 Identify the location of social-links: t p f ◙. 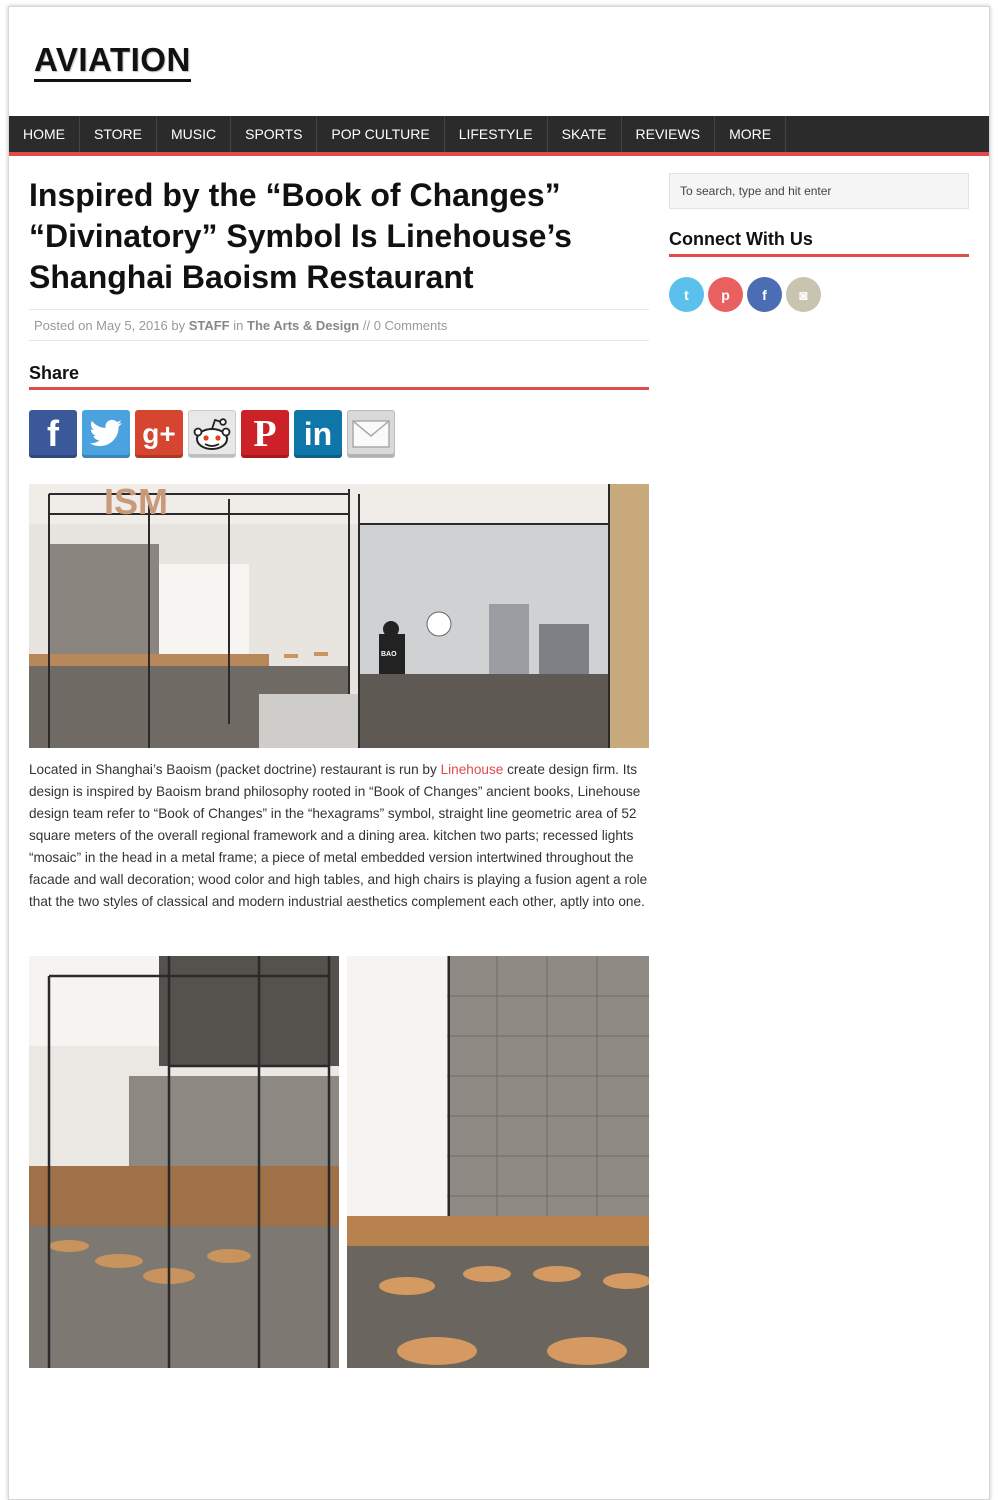
(745, 294).